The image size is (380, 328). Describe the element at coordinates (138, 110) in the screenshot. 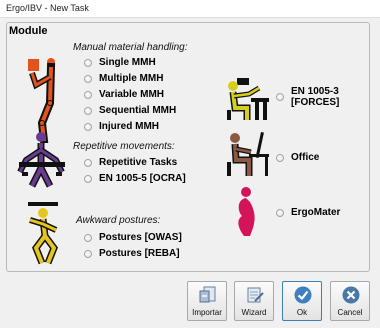

I see `sequential-mmh-label: Sequential MMH` at that location.